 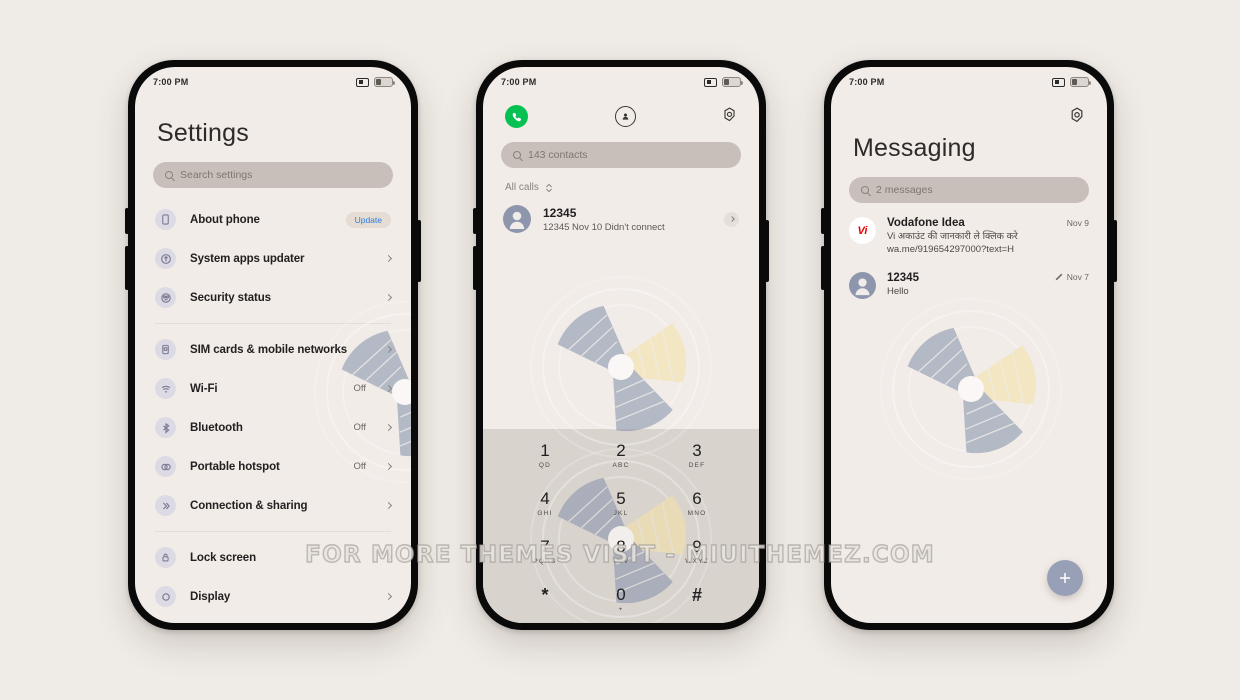 I want to click on dialpad-key-star: *, so click(x=545, y=604).